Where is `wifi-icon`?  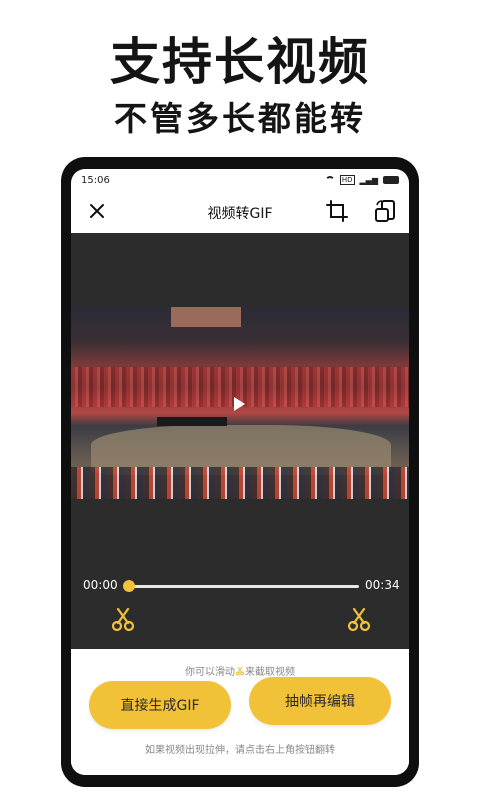
wifi-icon is located at coordinates (329, 180).